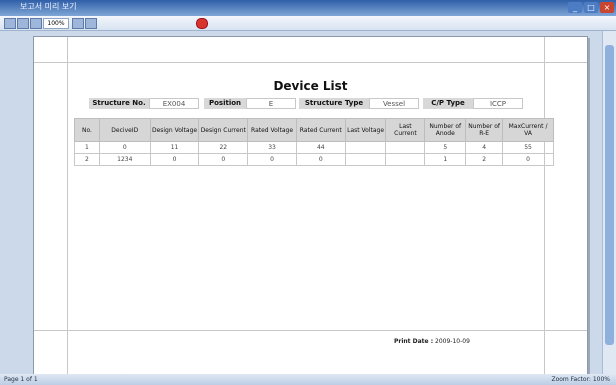  What do you see at coordinates (174, 103) in the screenshot?
I see `structure-no-value: EX004` at bounding box center [174, 103].